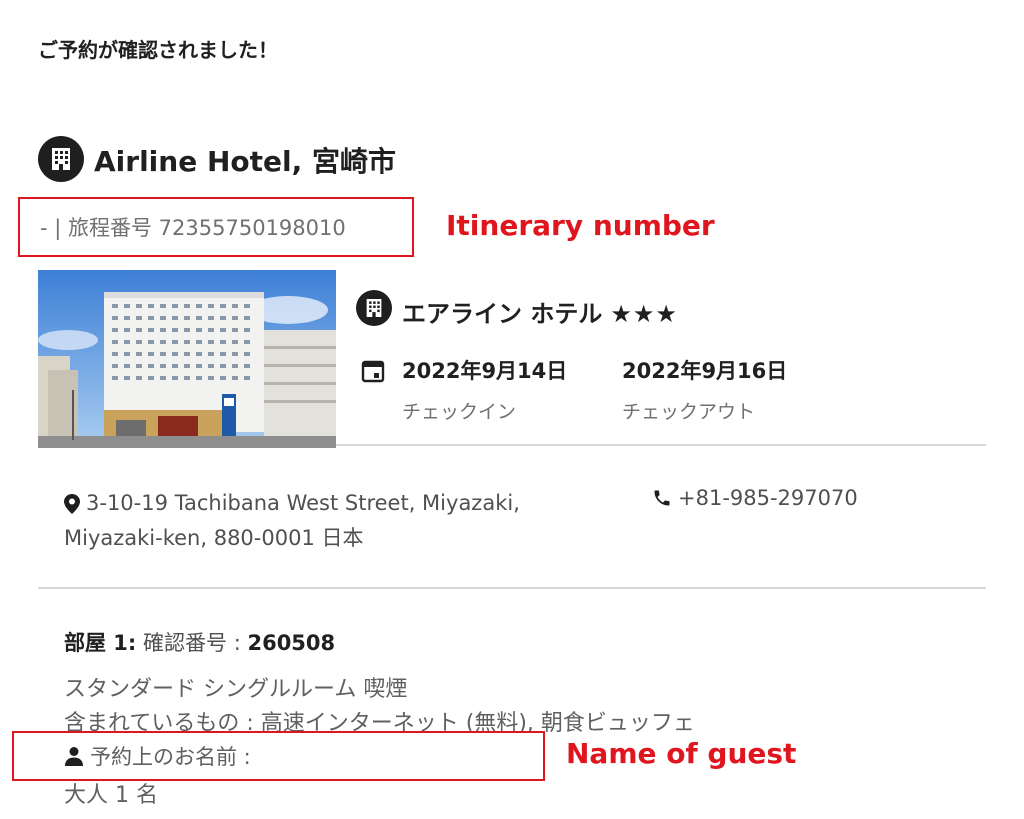  Describe the element at coordinates (459, 412) in the screenshot. I see `checkin-label: チェックイン` at that location.